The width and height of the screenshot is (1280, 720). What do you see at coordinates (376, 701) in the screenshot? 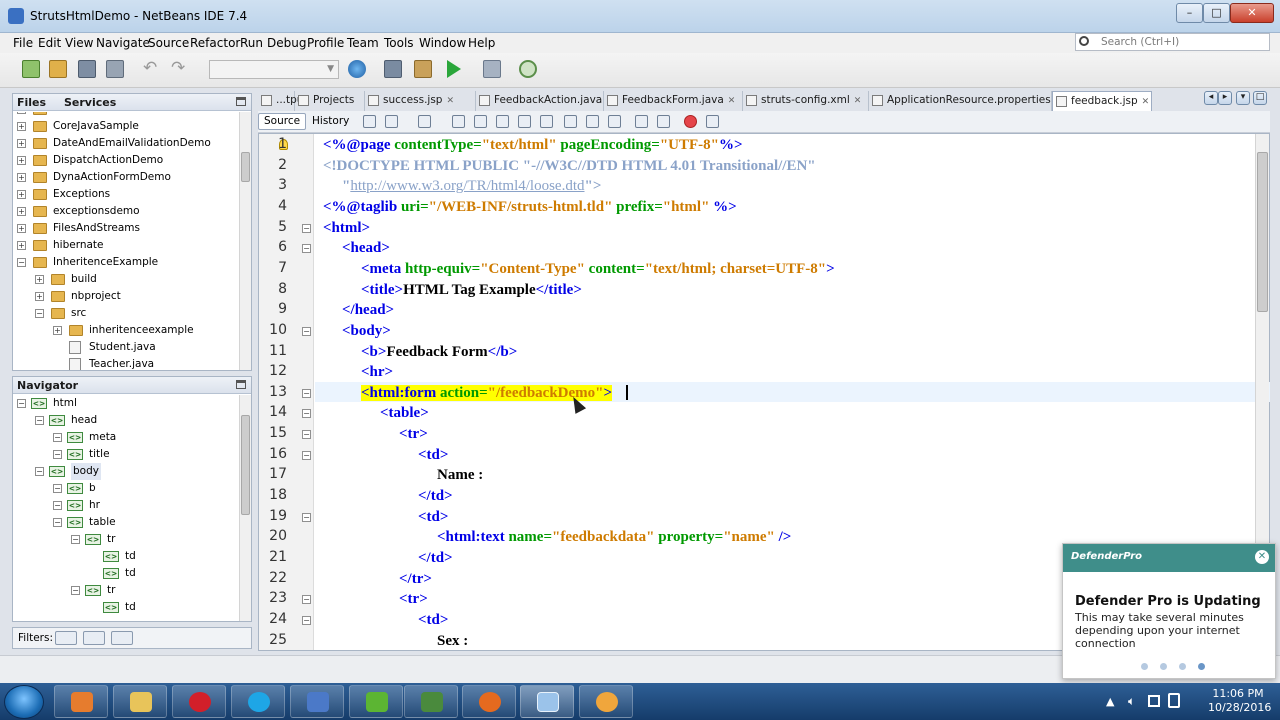
I see `taskbar-utorrent` at bounding box center [376, 701].